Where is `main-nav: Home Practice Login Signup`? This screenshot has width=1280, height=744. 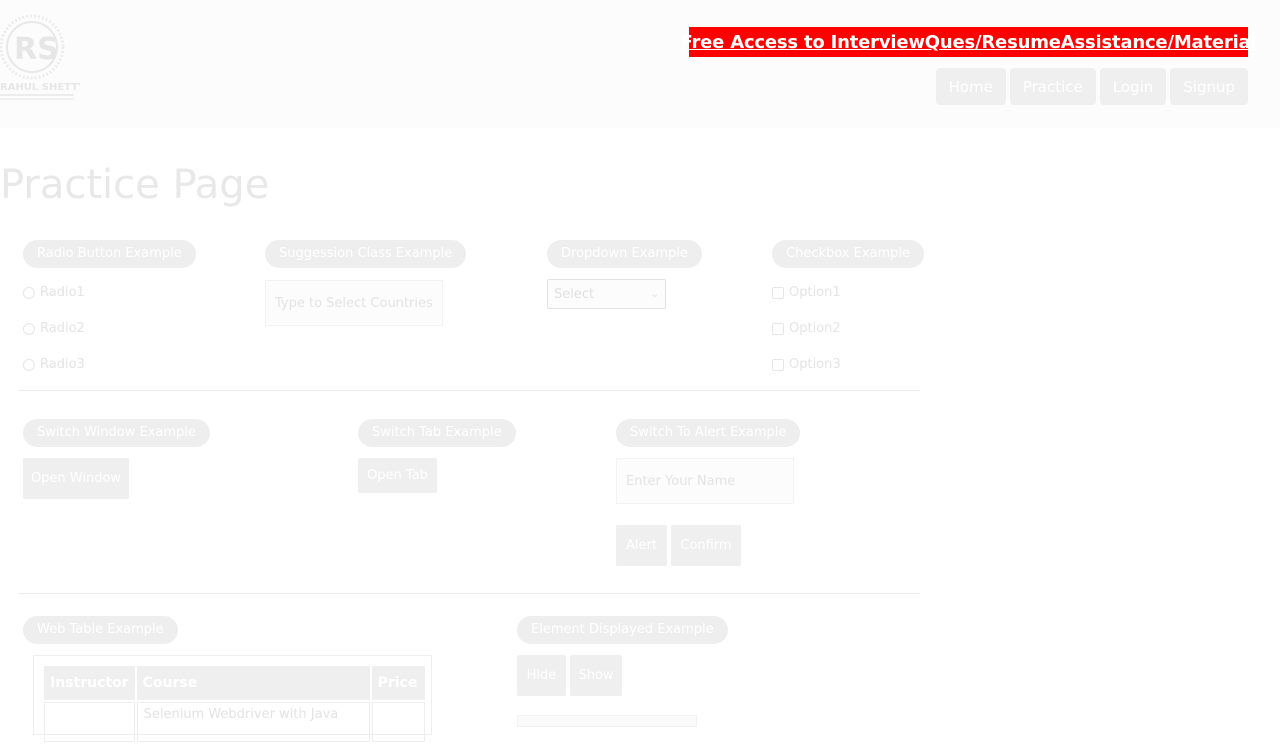
main-nav: Home Practice Login Signup is located at coordinates (1091, 86).